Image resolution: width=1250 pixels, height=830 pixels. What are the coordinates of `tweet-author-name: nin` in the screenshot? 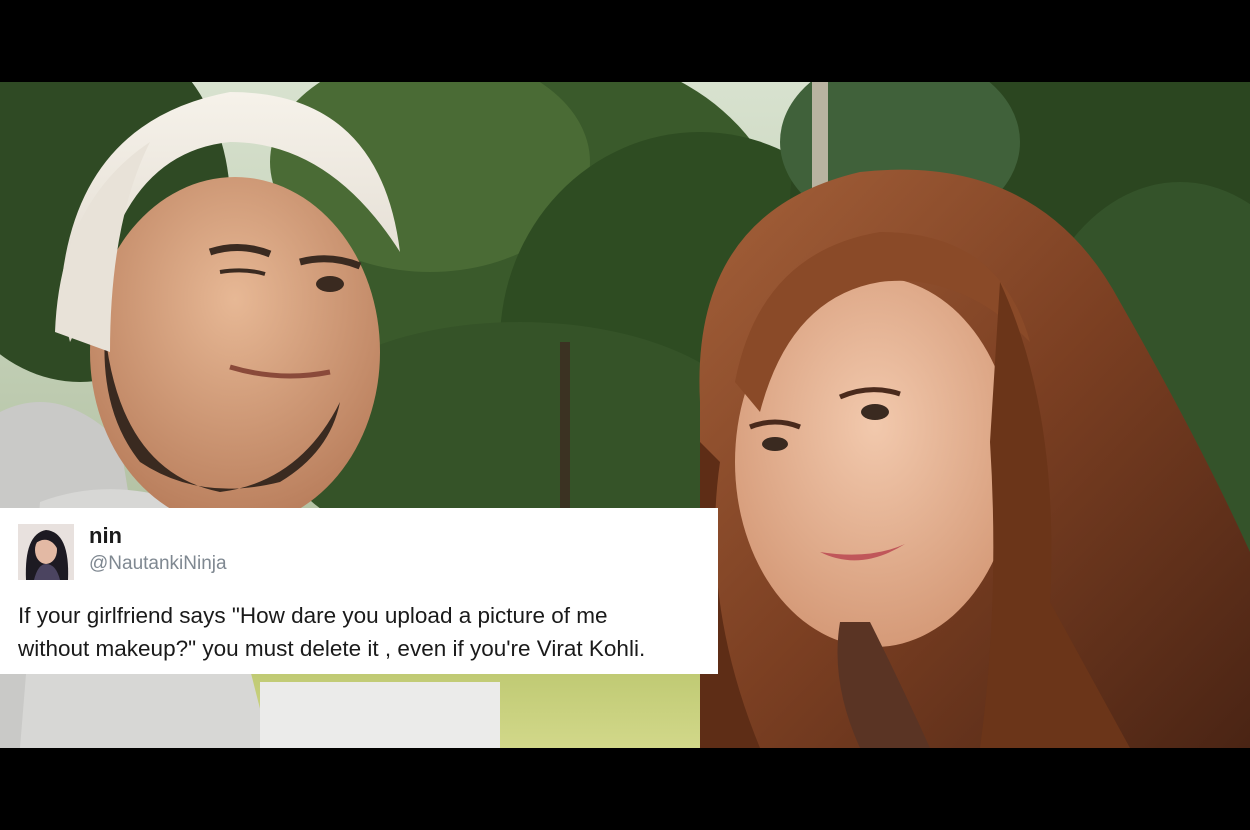 It's located at (105, 535).